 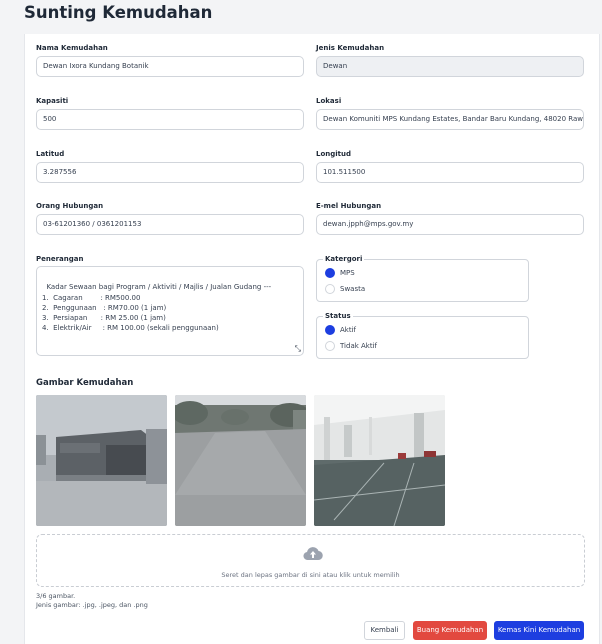 I want to click on gallery-title: Gambar Kemudahan, so click(x=85, y=383).